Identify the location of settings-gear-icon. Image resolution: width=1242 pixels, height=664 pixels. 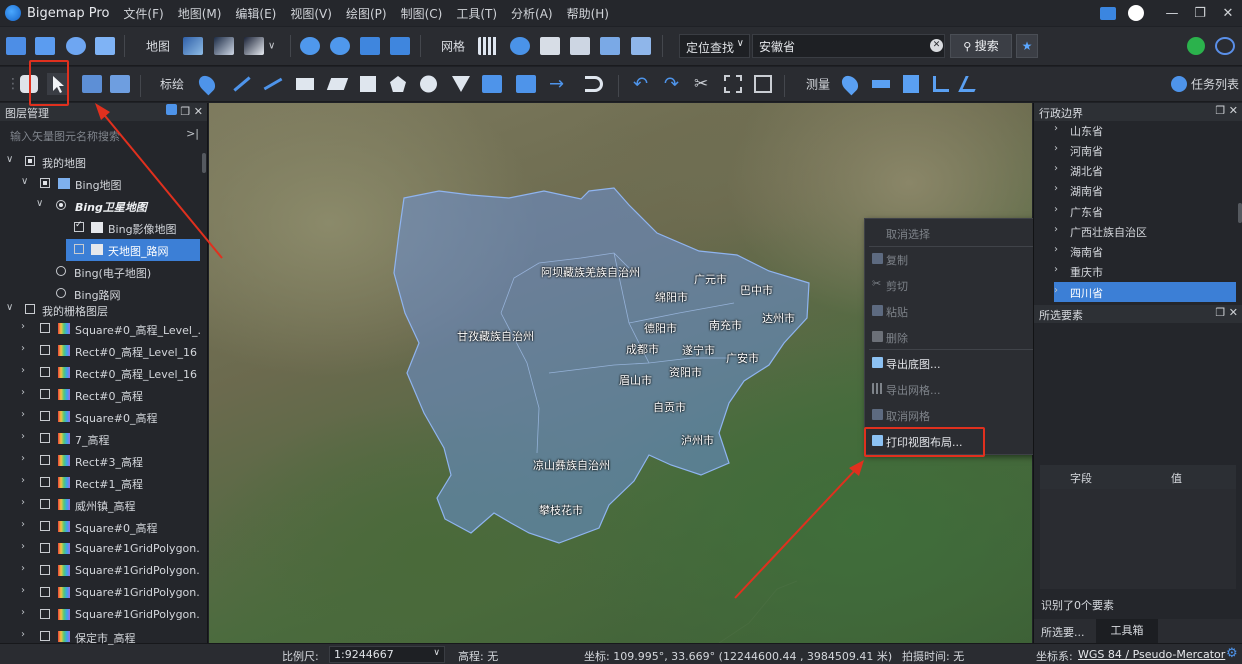
(76, 46).